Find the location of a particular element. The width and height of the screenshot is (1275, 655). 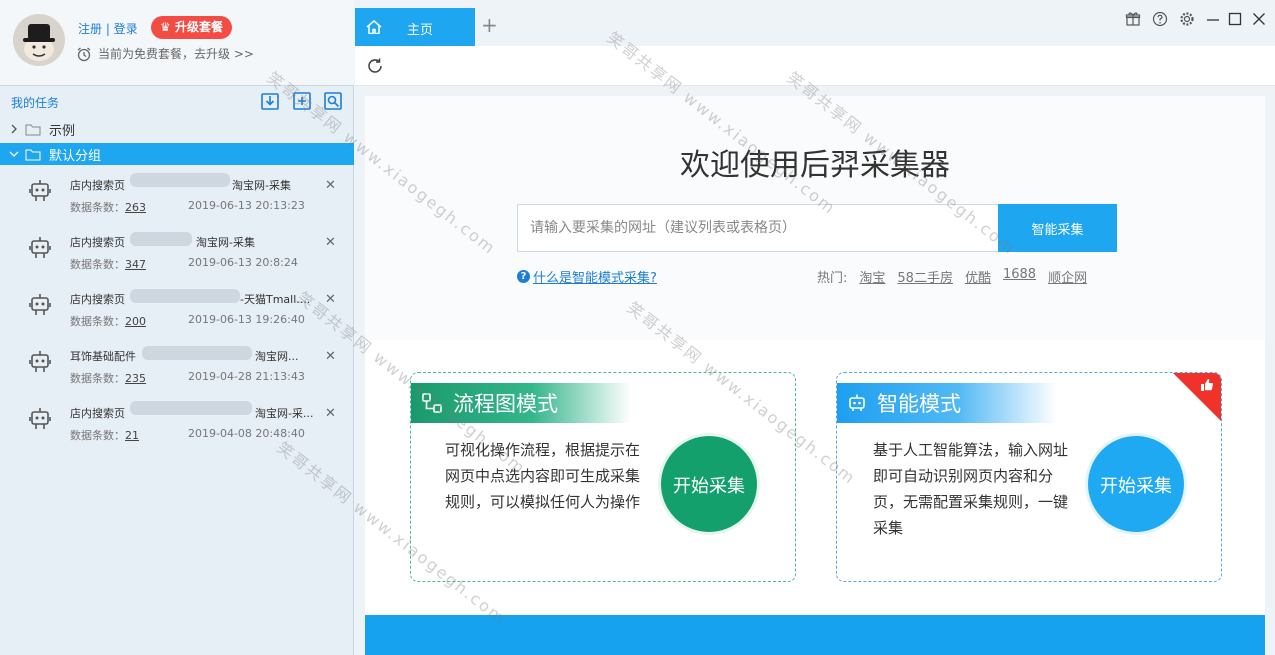

plan-status: 当前为免费套餐，去升级 >> is located at coordinates (165, 53).